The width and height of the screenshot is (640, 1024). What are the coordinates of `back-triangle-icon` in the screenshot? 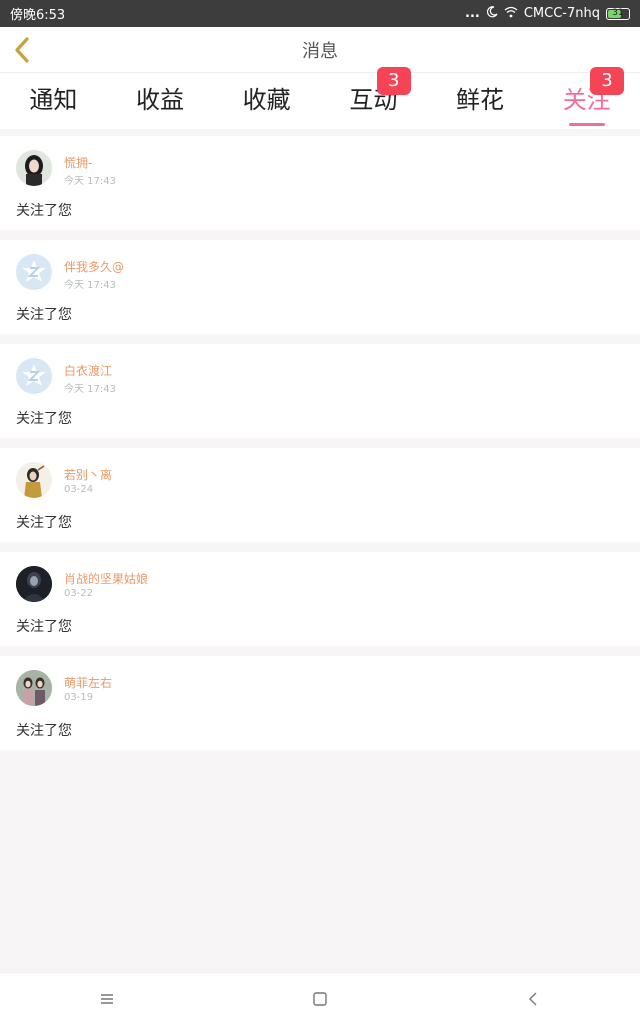 It's located at (533, 998).